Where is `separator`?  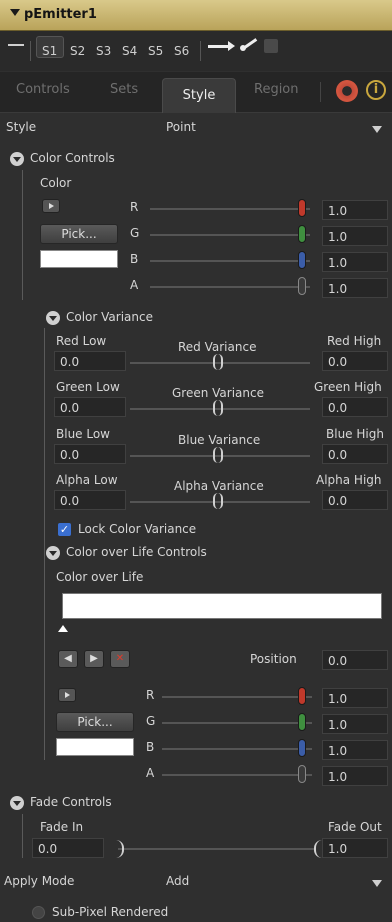 separator is located at coordinates (200, 51).